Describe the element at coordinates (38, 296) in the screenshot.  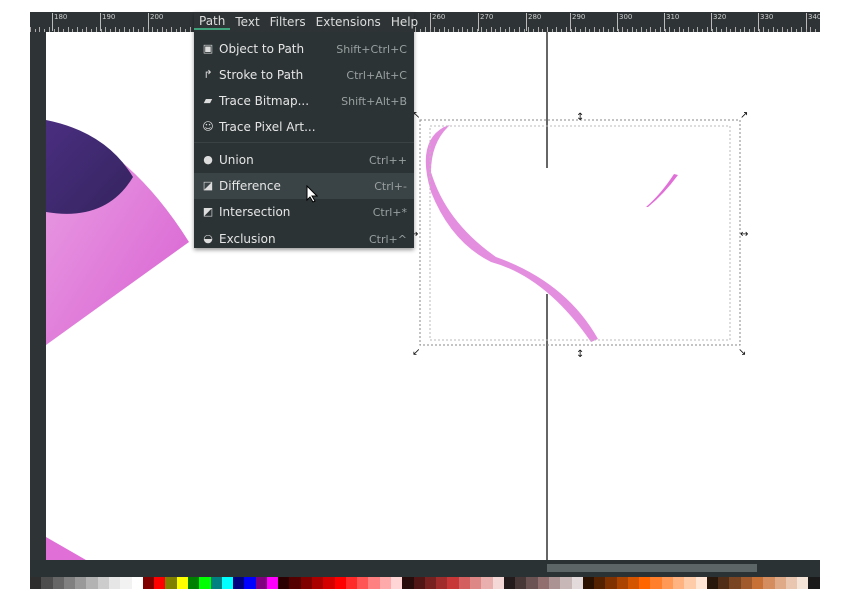
I see `vertical-ruler` at that location.